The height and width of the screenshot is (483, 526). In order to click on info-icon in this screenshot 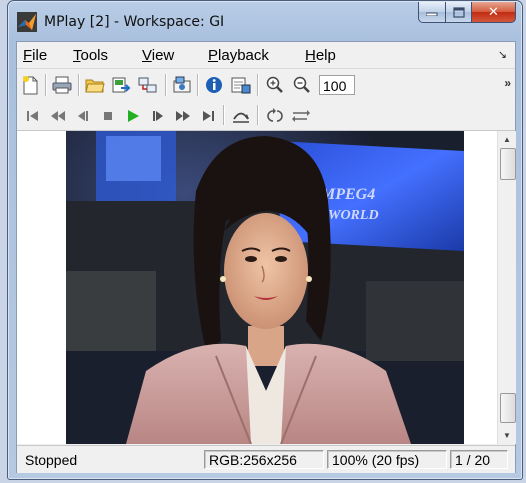, I will do `click(214, 85)`.